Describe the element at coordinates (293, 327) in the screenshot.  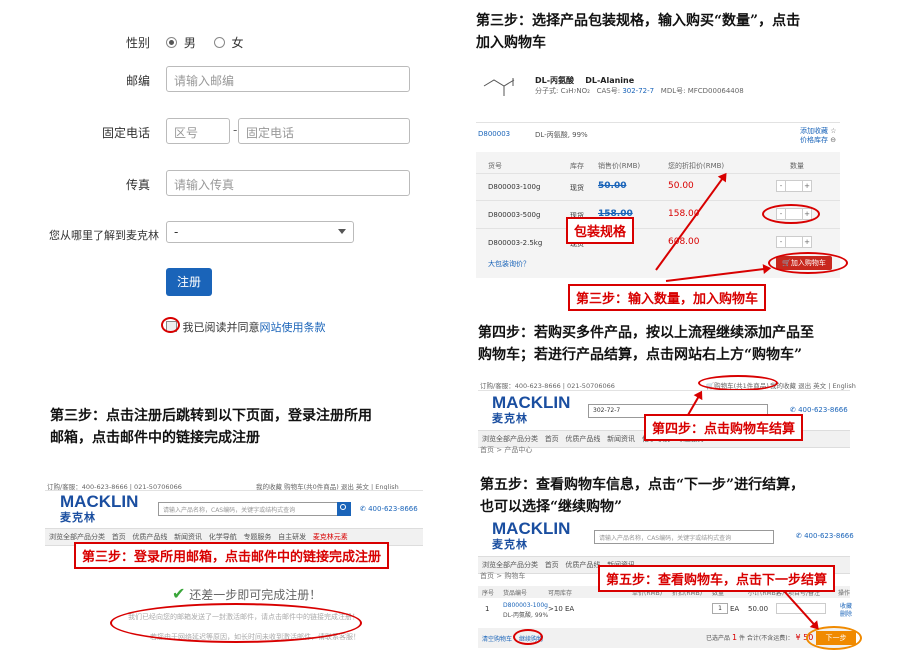
I see `terms-link: 网站使用条款` at that location.